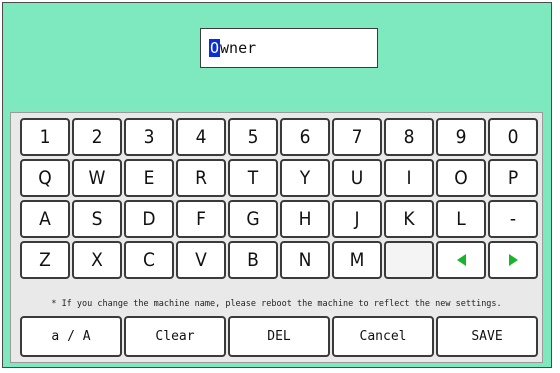 This screenshot has width=560, height=373. I want to click on key-hyphen: -, so click(513, 219).